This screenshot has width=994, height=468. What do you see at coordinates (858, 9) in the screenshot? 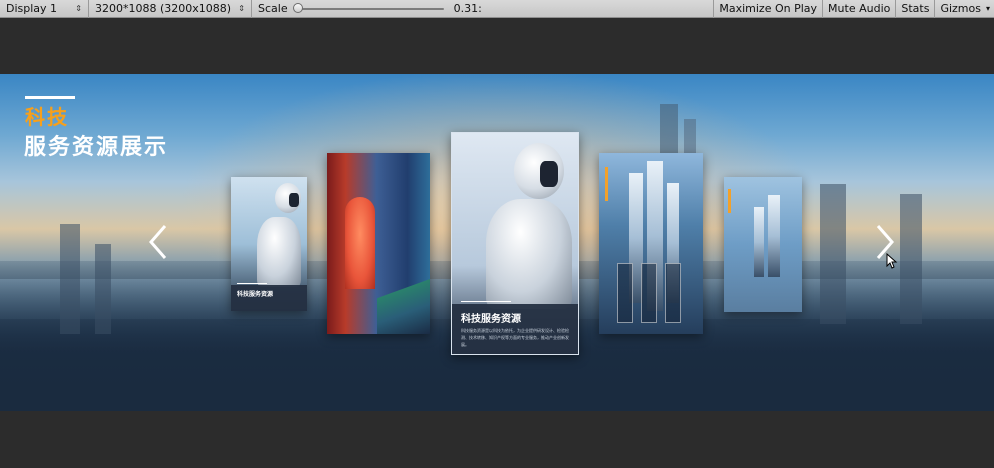
I see `mute-audio-button: Mute Audio` at bounding box center [858, 9].